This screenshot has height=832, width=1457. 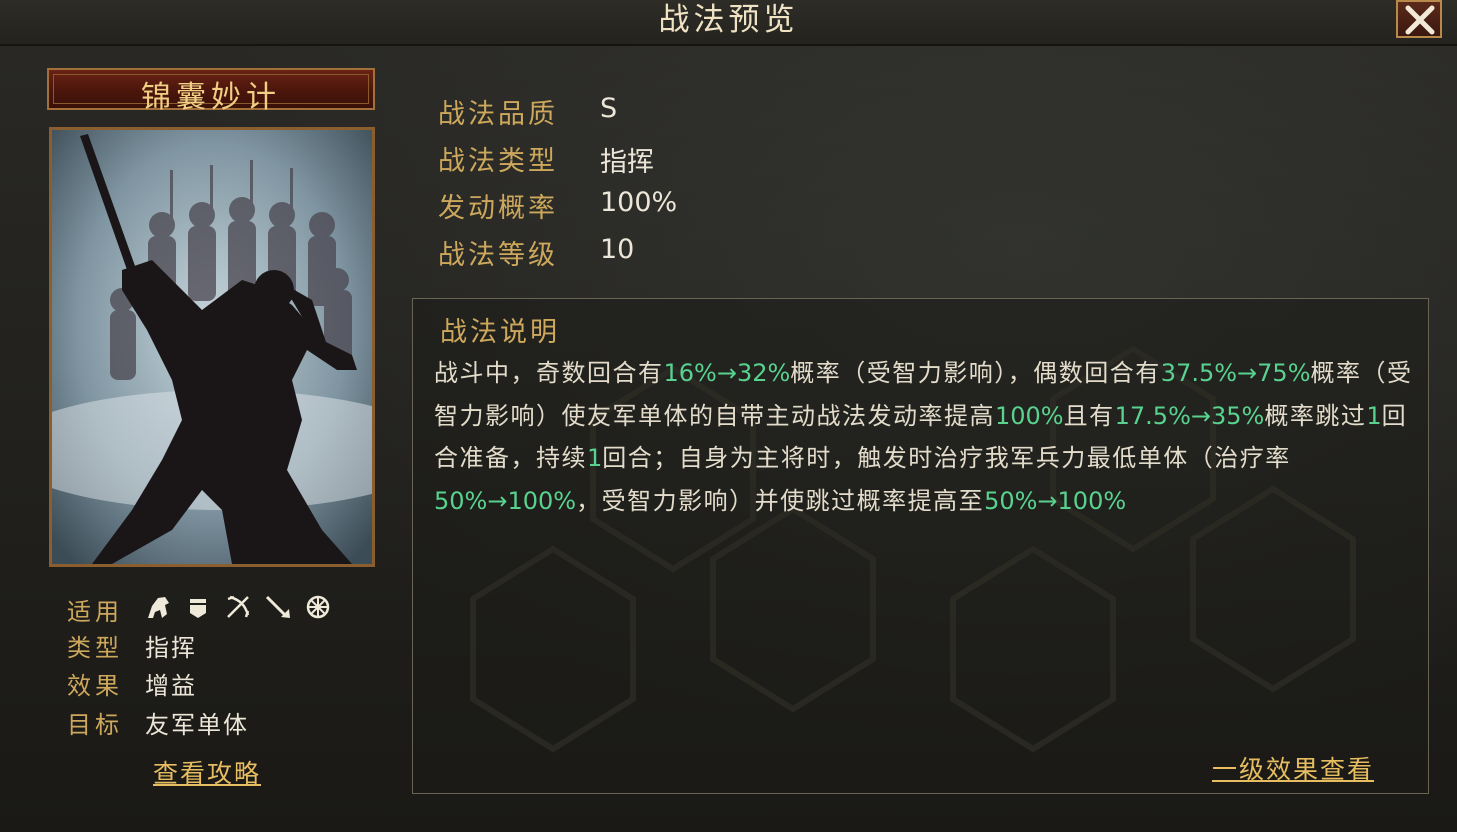 I want to click on description-segment: 概率（受智力影响），偶数回合有, so click(x=975, y=373).